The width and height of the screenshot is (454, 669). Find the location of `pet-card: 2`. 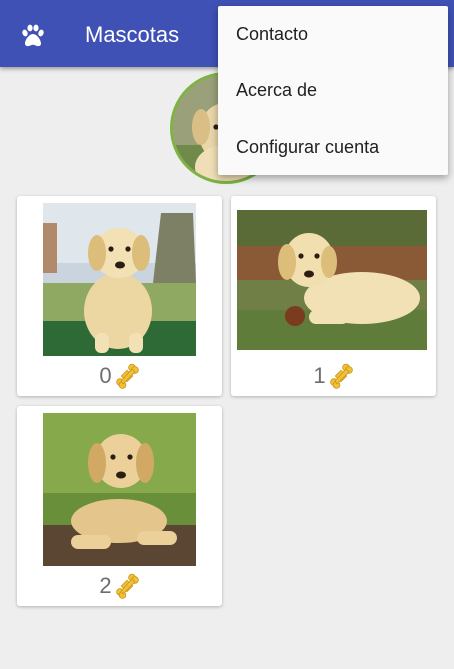

pet-card: 2 is located at coordinates (119, 506).